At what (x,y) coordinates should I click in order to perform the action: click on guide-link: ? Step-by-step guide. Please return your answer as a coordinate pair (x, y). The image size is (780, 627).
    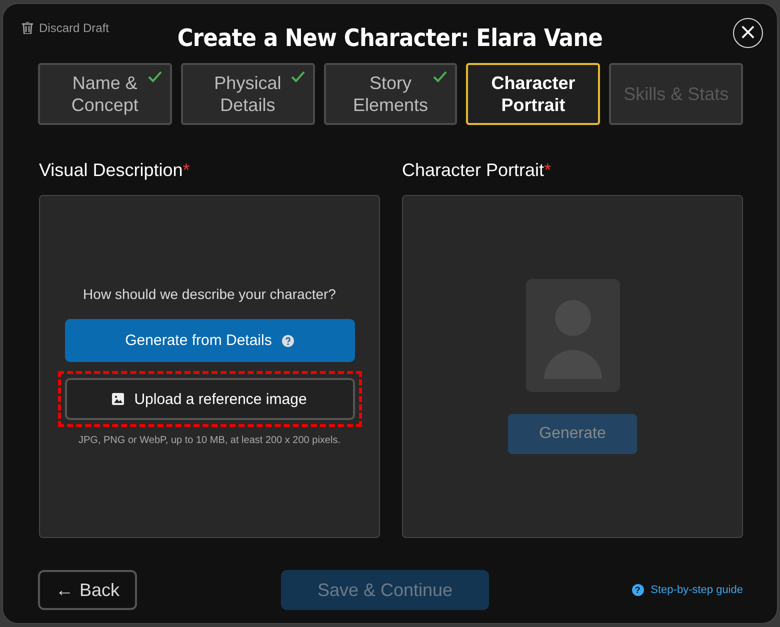
    Looking at the image, I should click on (687, 590).